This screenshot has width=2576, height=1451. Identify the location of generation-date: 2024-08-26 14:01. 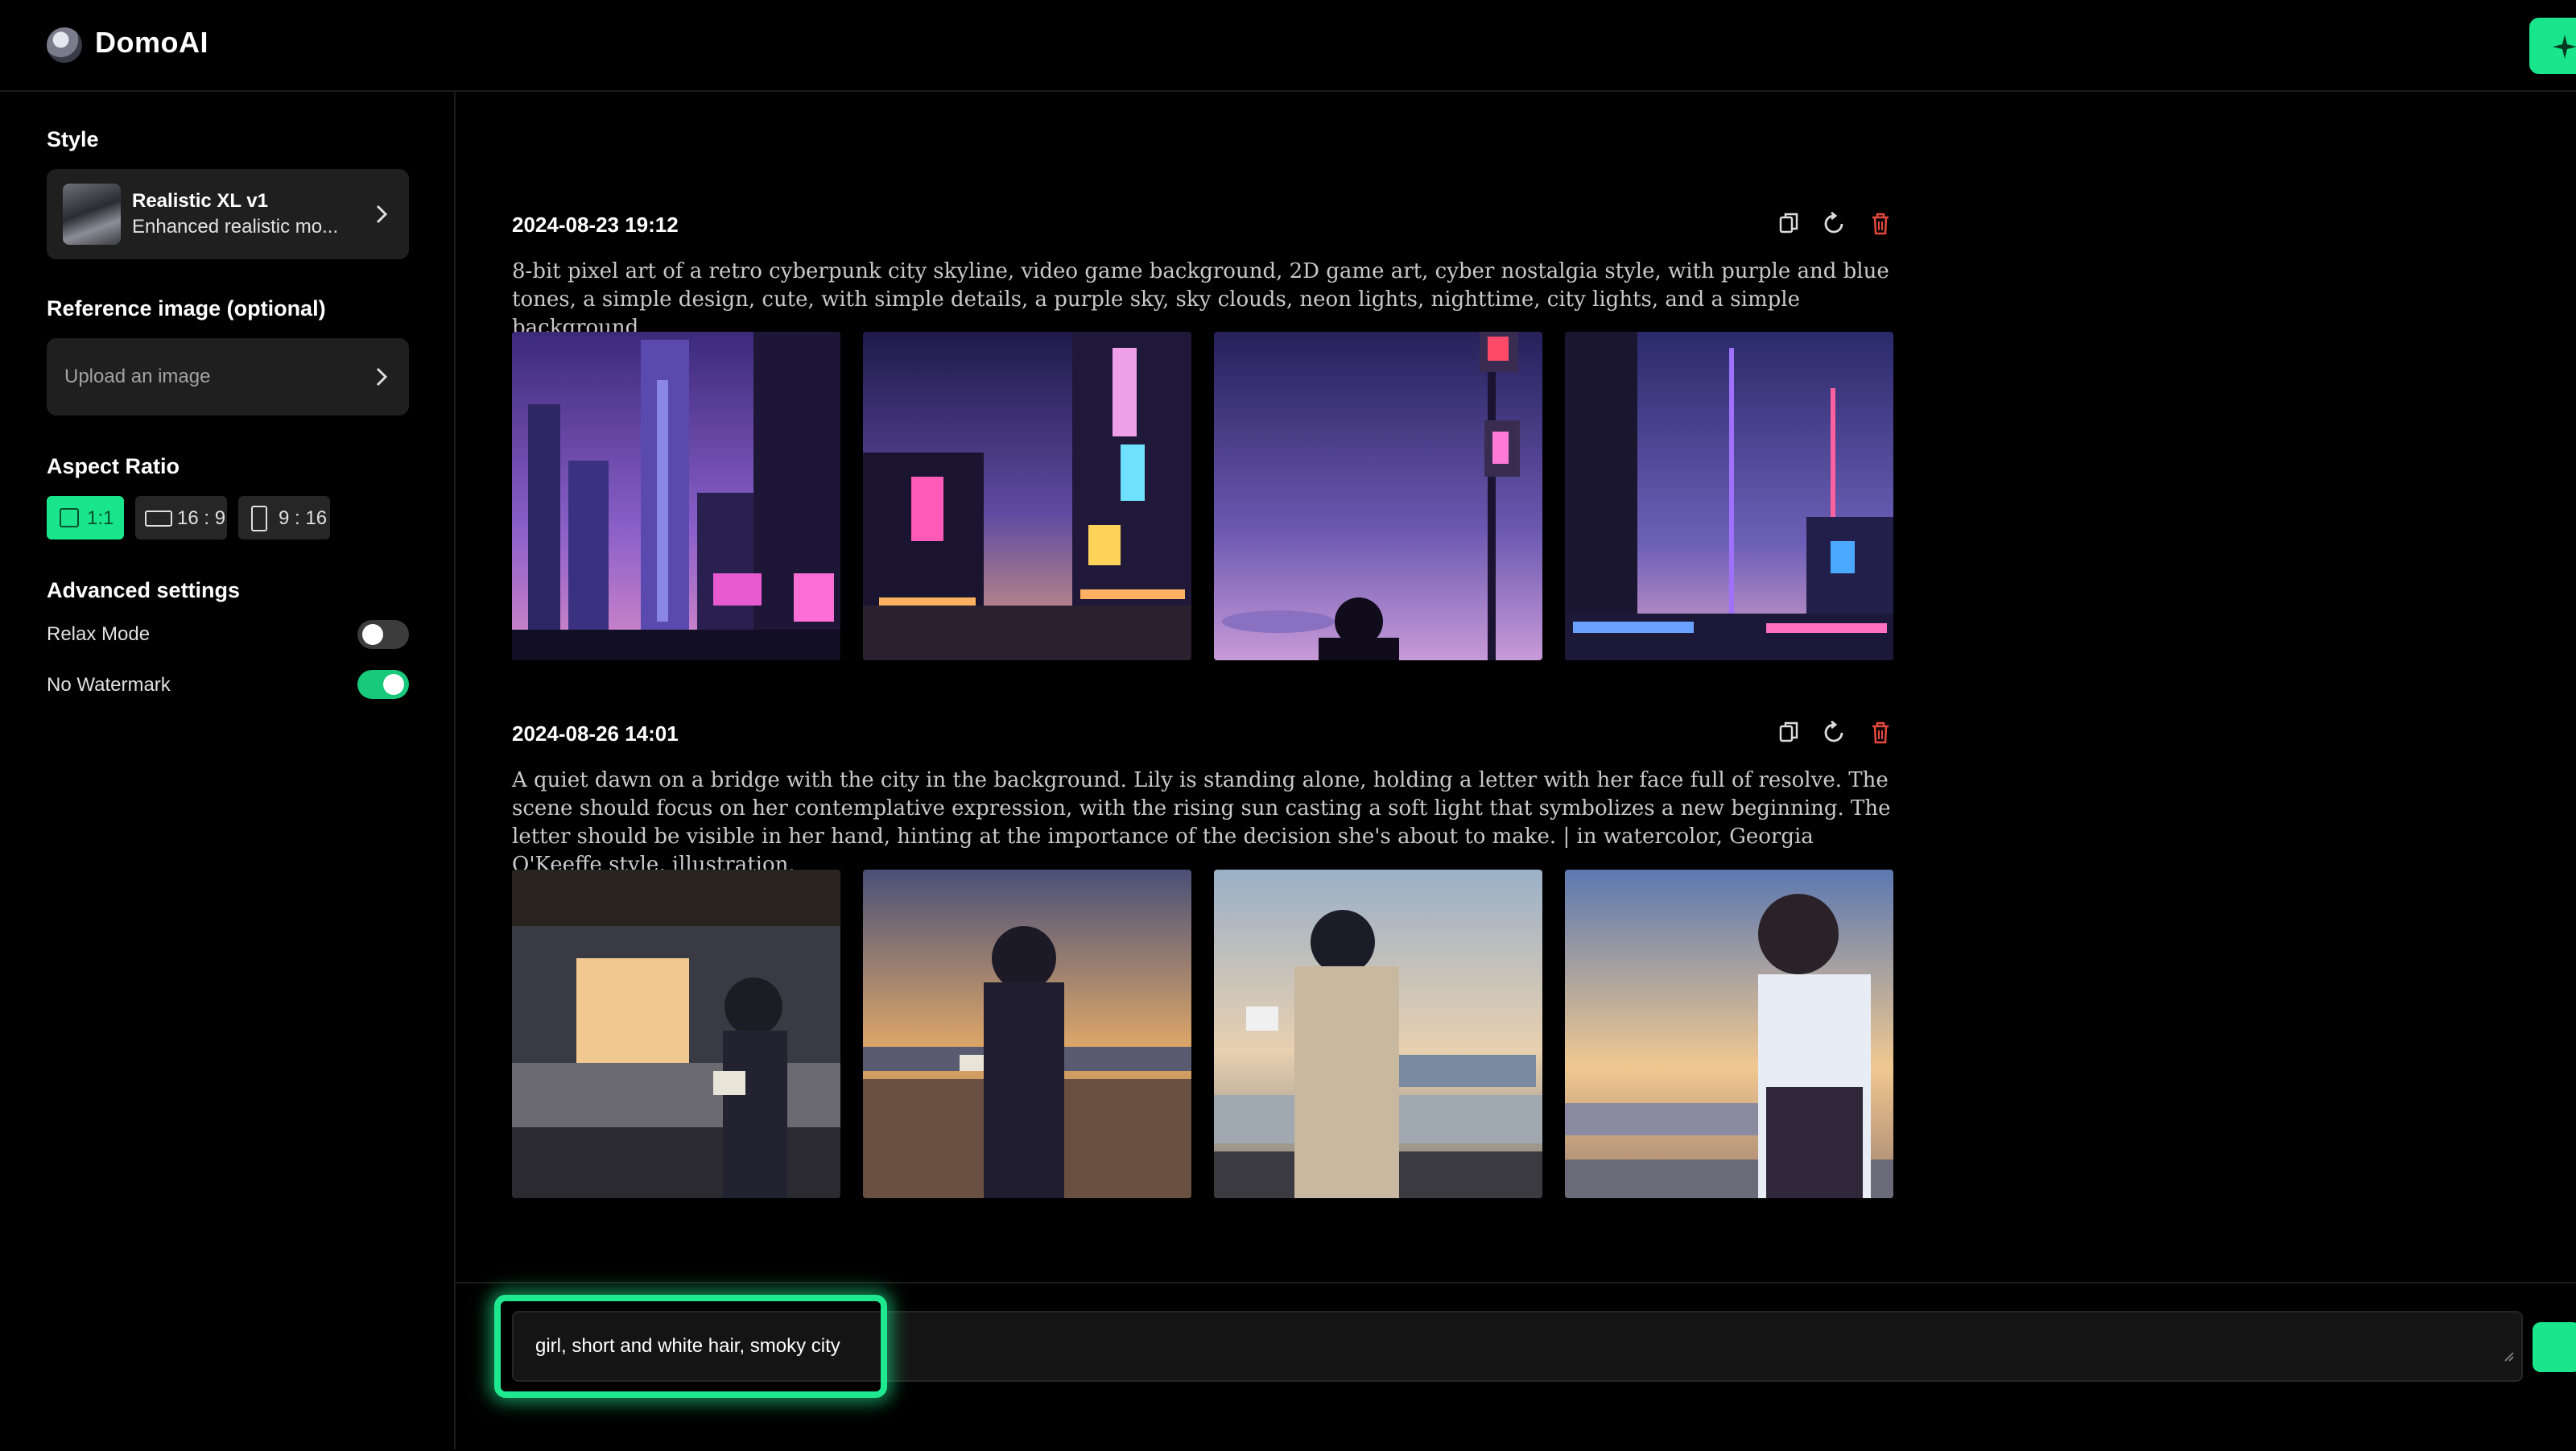
(595, 733).